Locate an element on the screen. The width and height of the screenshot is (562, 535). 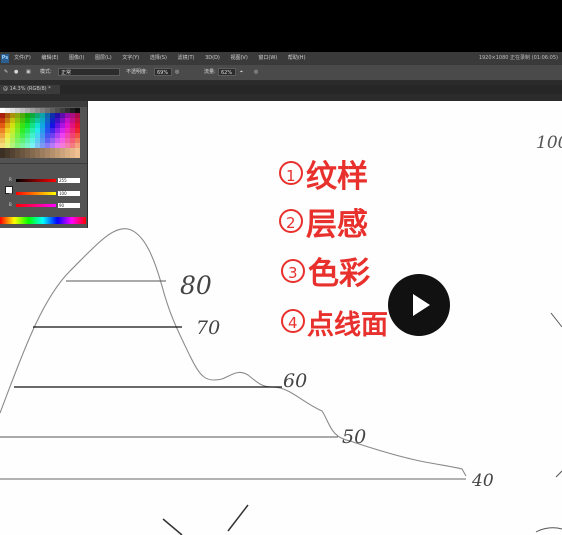
menu-edit: 编辑(E) is located at coordinates (49, 58).